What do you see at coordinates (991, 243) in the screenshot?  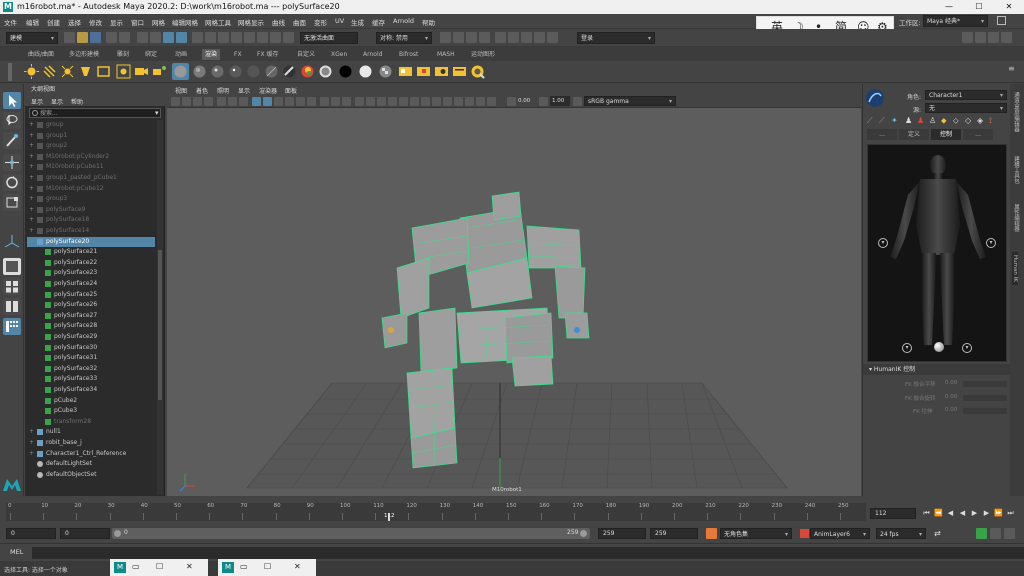 I see `right-hand-effector-icon: ▾` at bounding box center [991, 243].